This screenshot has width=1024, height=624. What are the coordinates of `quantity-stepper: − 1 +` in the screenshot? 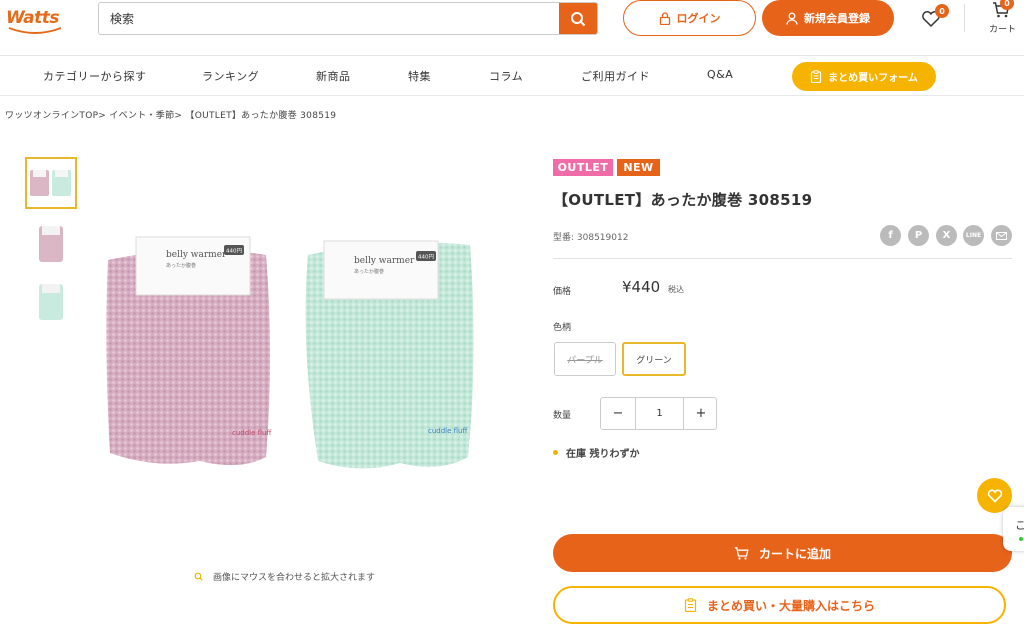 It's located at (658, 413).